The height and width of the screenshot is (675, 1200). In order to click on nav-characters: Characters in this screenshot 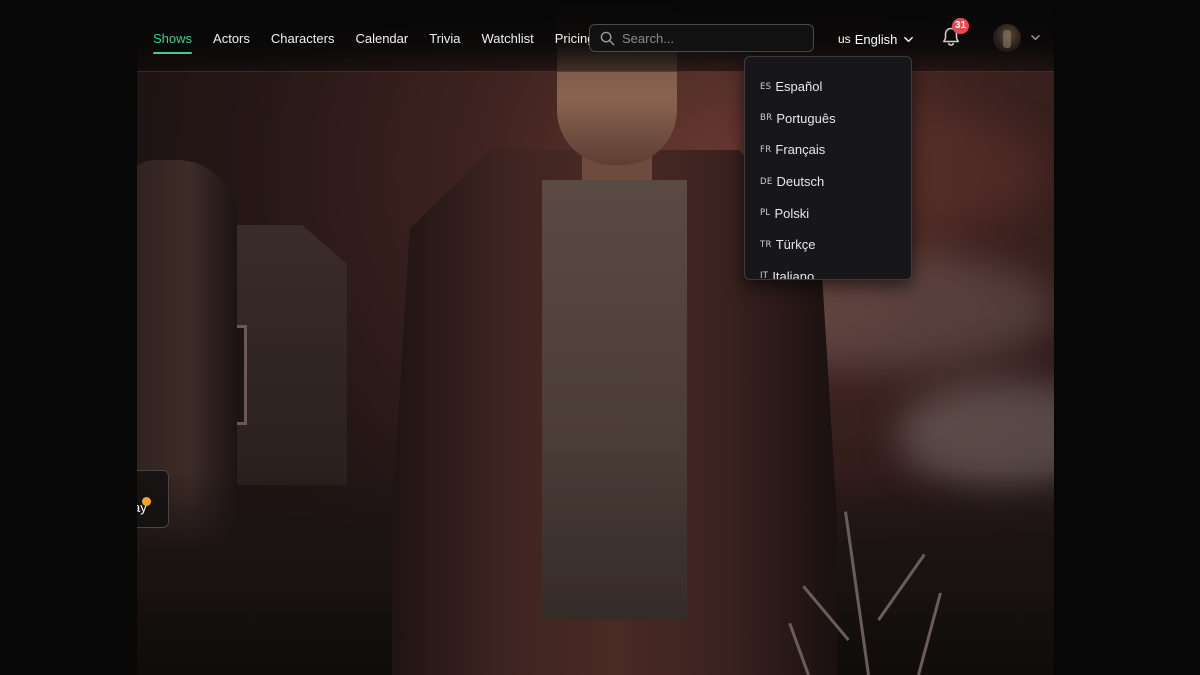, I will do `click(303, 42)`.